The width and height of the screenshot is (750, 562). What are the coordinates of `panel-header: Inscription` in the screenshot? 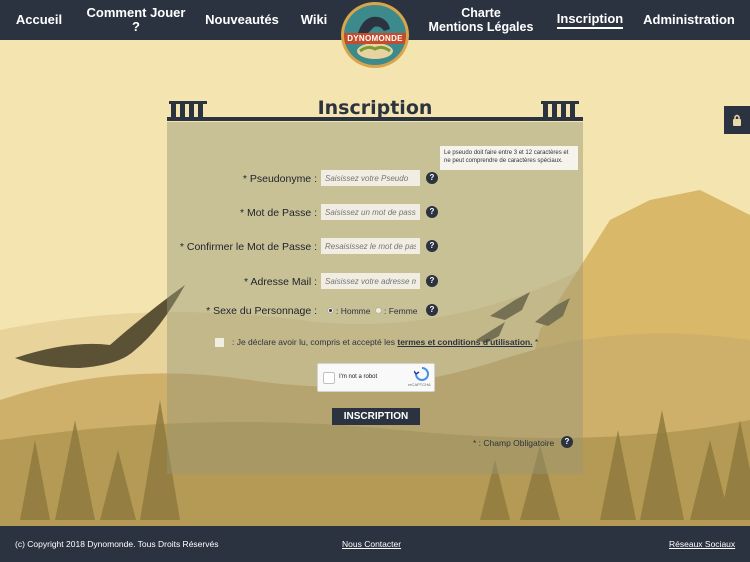 It's located at (375, 109).